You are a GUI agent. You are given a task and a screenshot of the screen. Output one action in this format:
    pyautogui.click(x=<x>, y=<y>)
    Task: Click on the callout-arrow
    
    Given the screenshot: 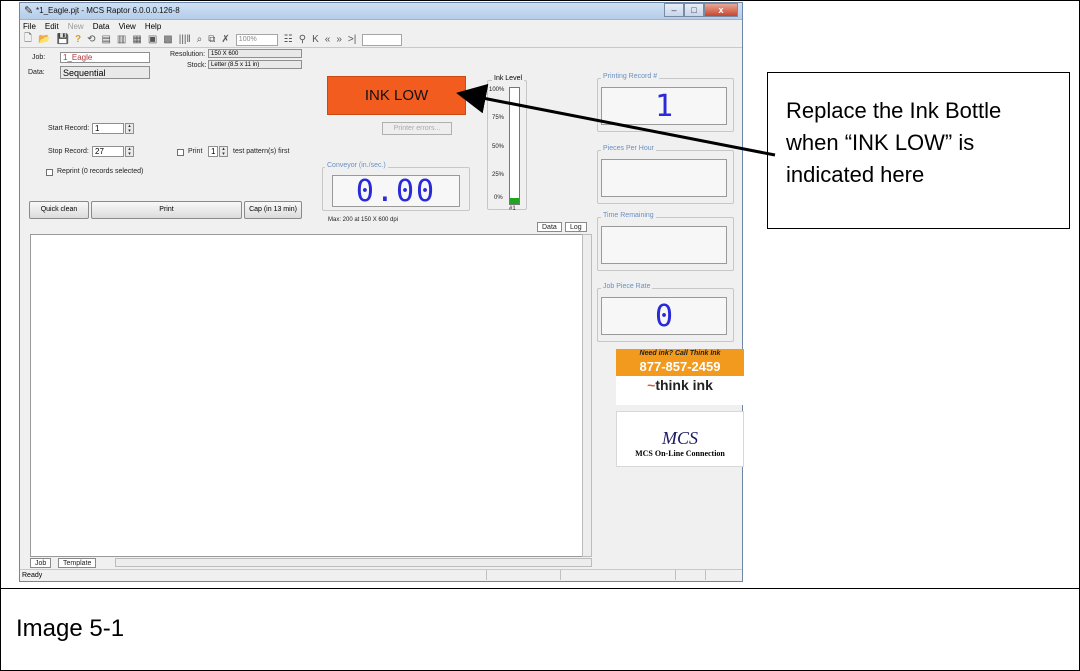 What is the action you would take?
    pyautogui.click(x=616, y=120)
    